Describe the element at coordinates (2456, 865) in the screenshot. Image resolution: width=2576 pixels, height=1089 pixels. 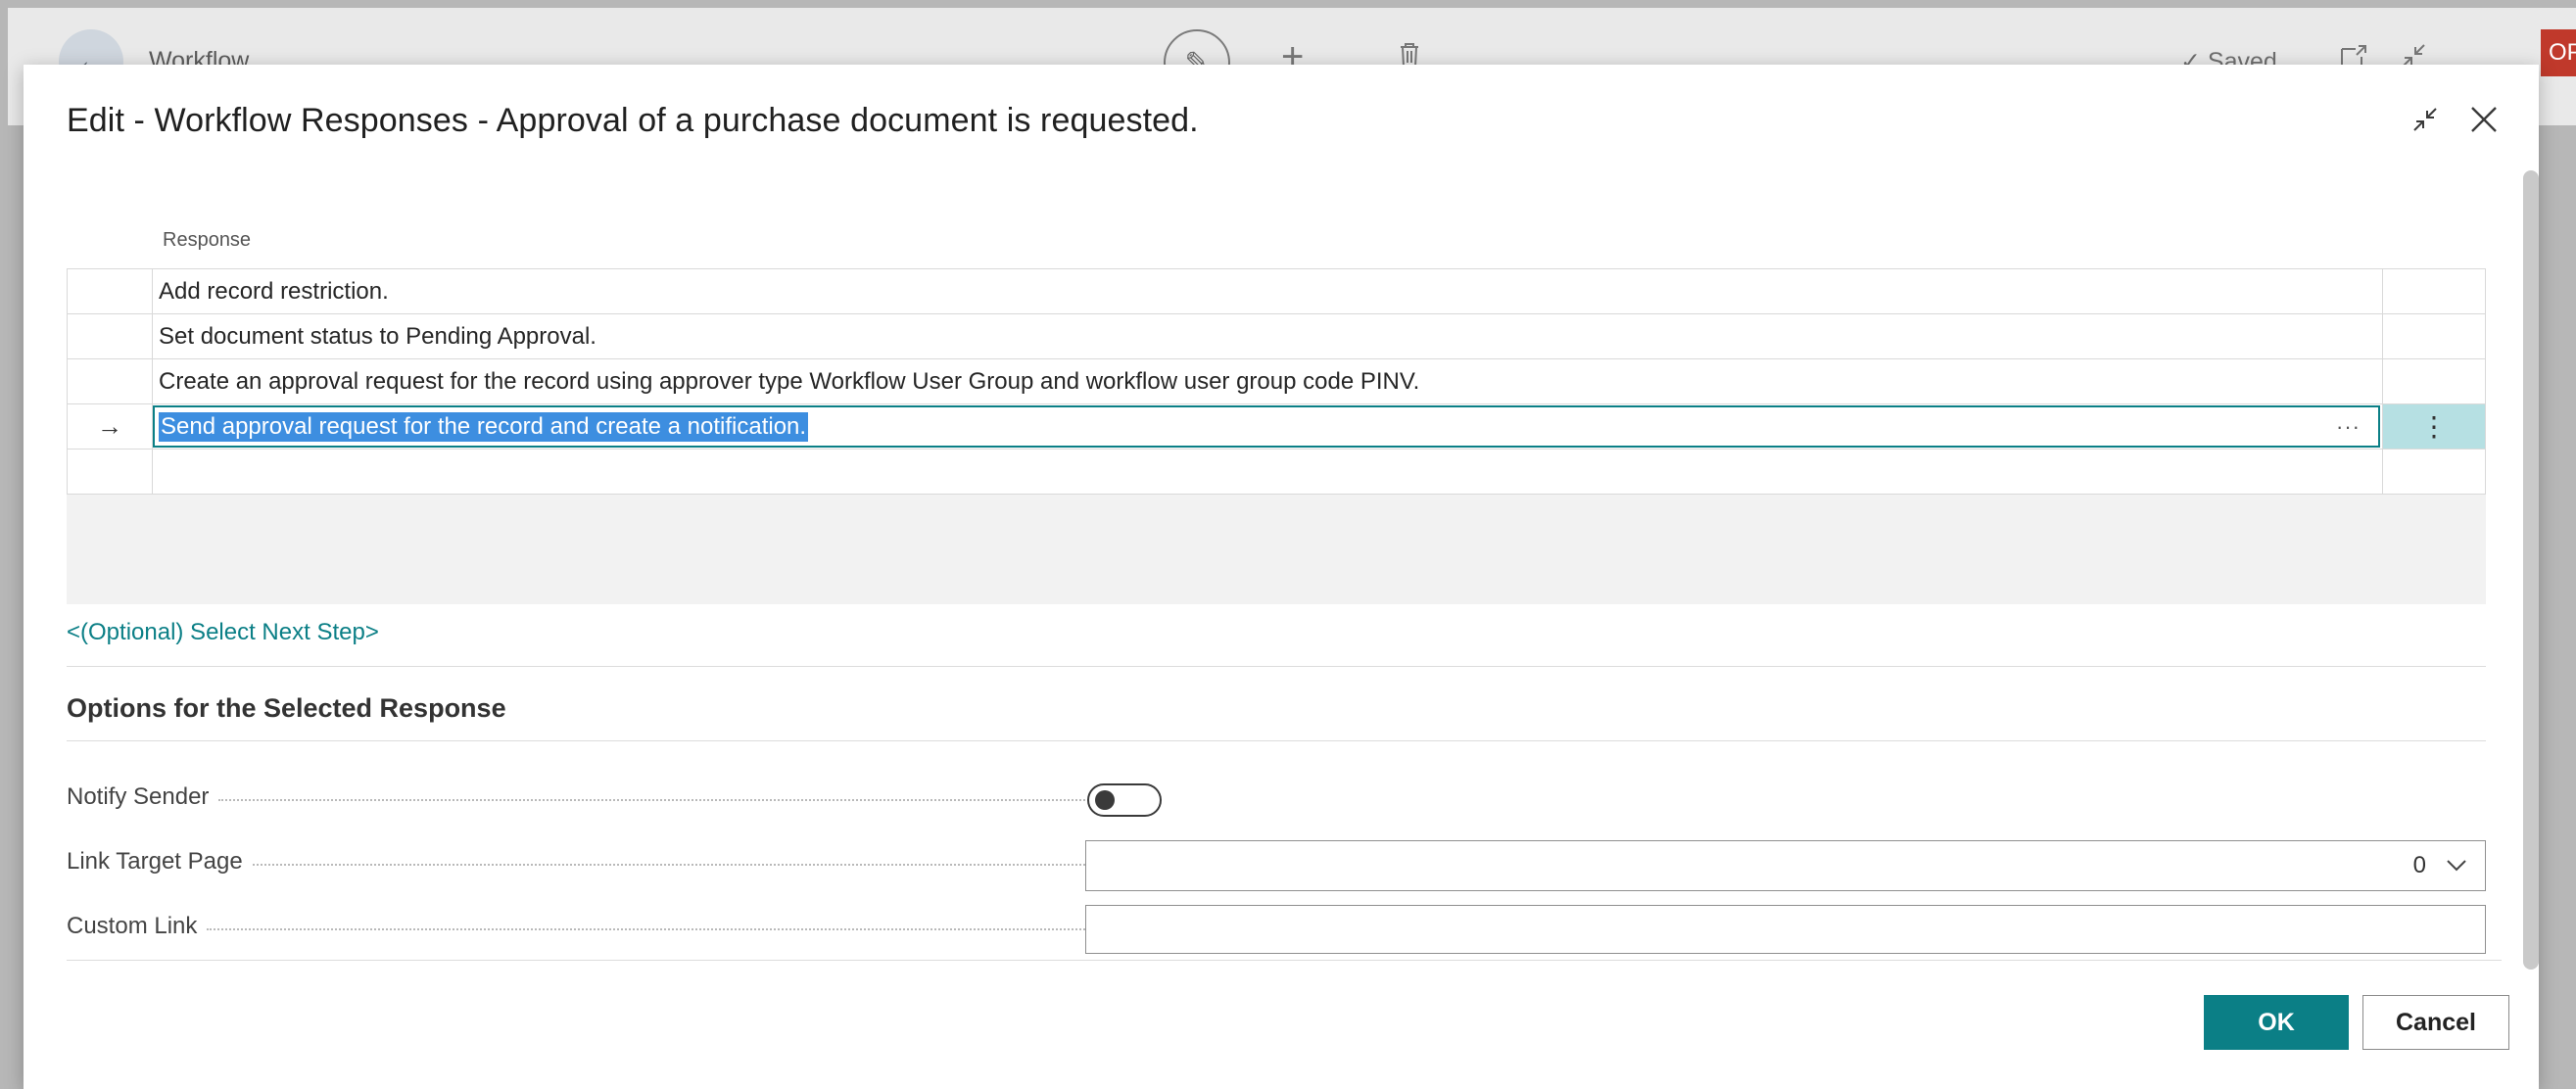
I see `chevron-down-icon` at that location.